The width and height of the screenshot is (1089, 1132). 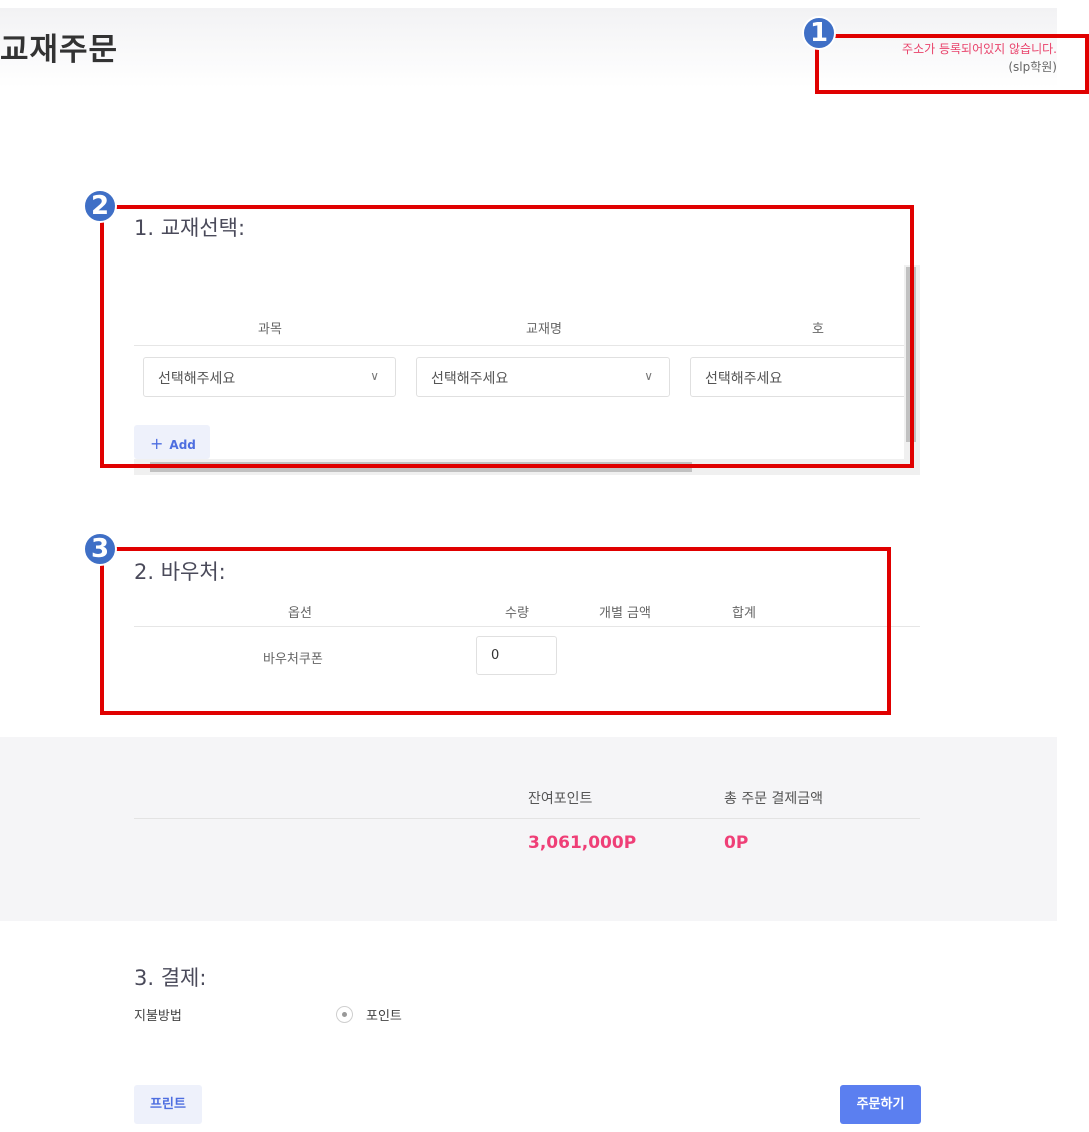 I want to click on radio-dot, so click(x=344, y=1014).